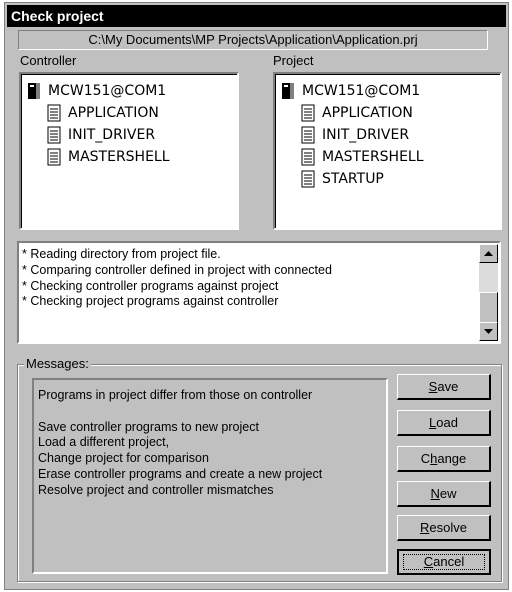 Image resolution: width=512 pixels, height=592 pixels. I want to click on scroll-up-button, so click(488, 253).